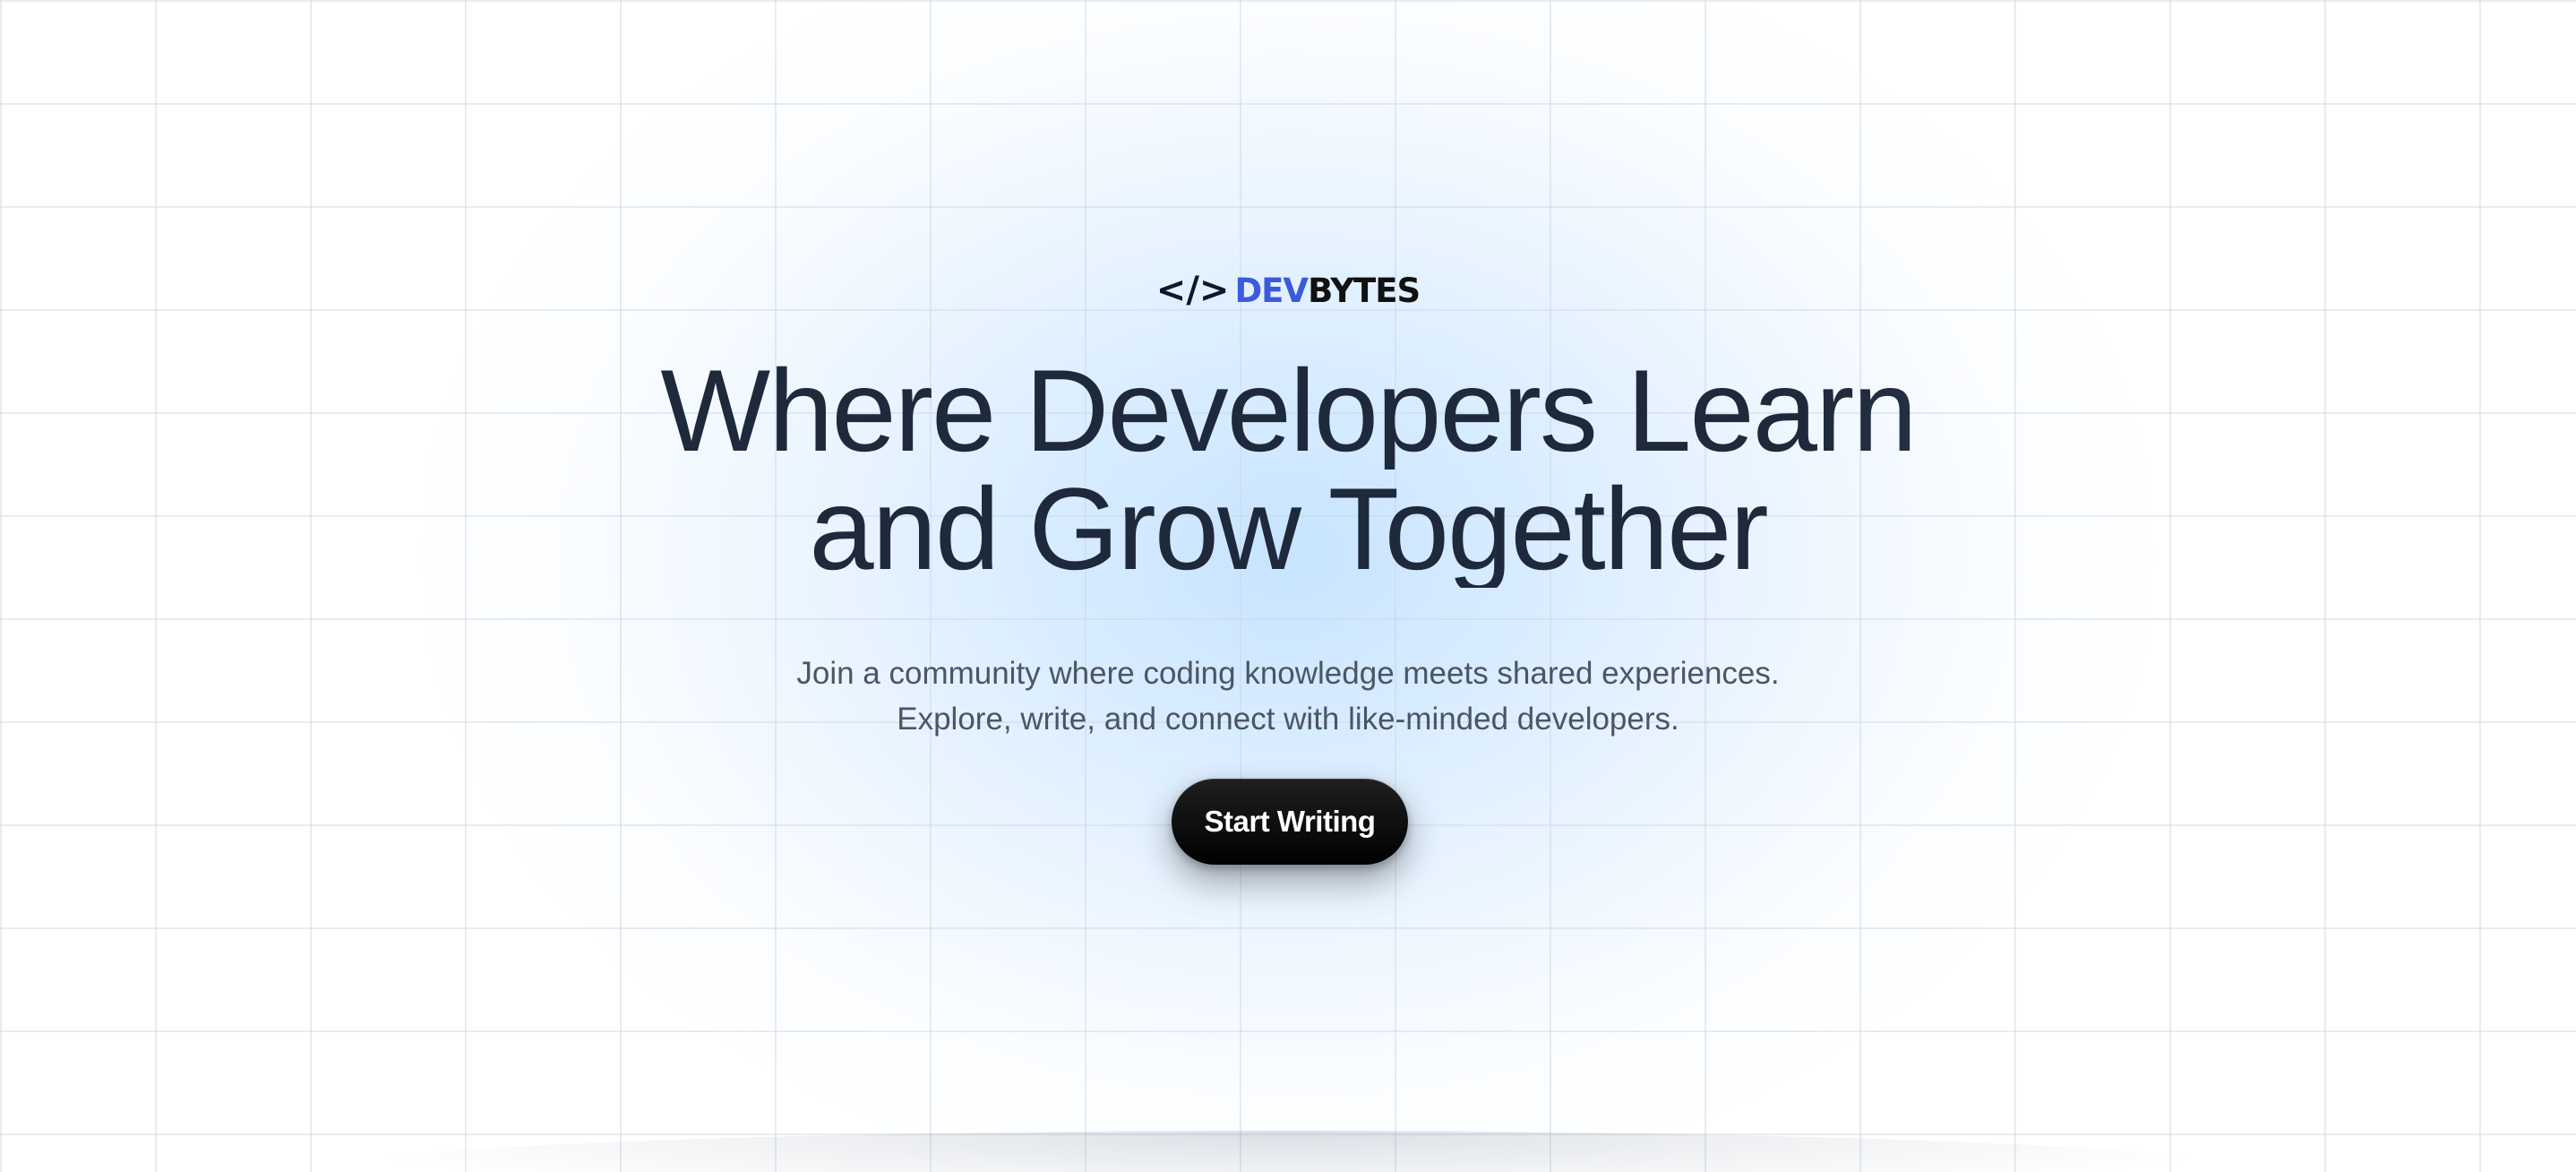 Image resolution: width=2576 pixels, height=1172 pixels. Describe the element at coordinates (1288, 410) in the screenshot. I see `hero-headline-line-1: Where Developers Learn` at that location.